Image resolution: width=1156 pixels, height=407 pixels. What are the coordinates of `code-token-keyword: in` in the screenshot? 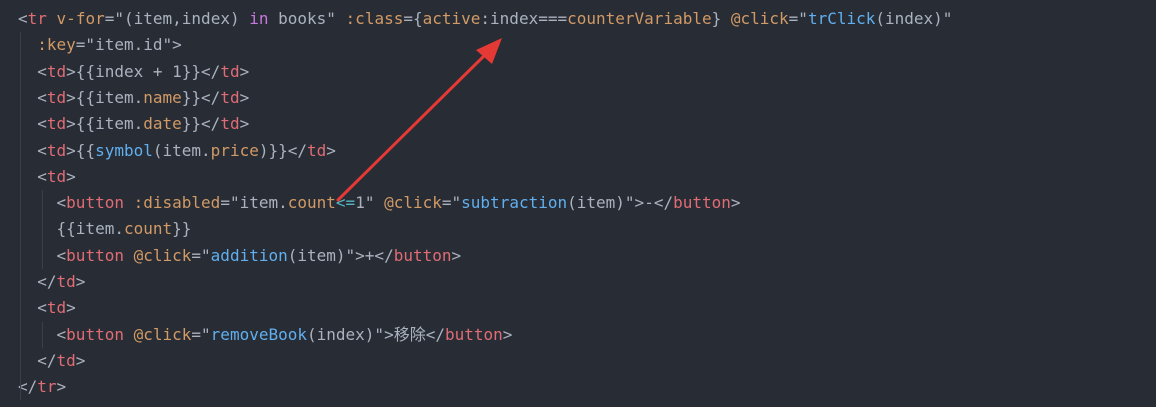 It's located at (259, 18).